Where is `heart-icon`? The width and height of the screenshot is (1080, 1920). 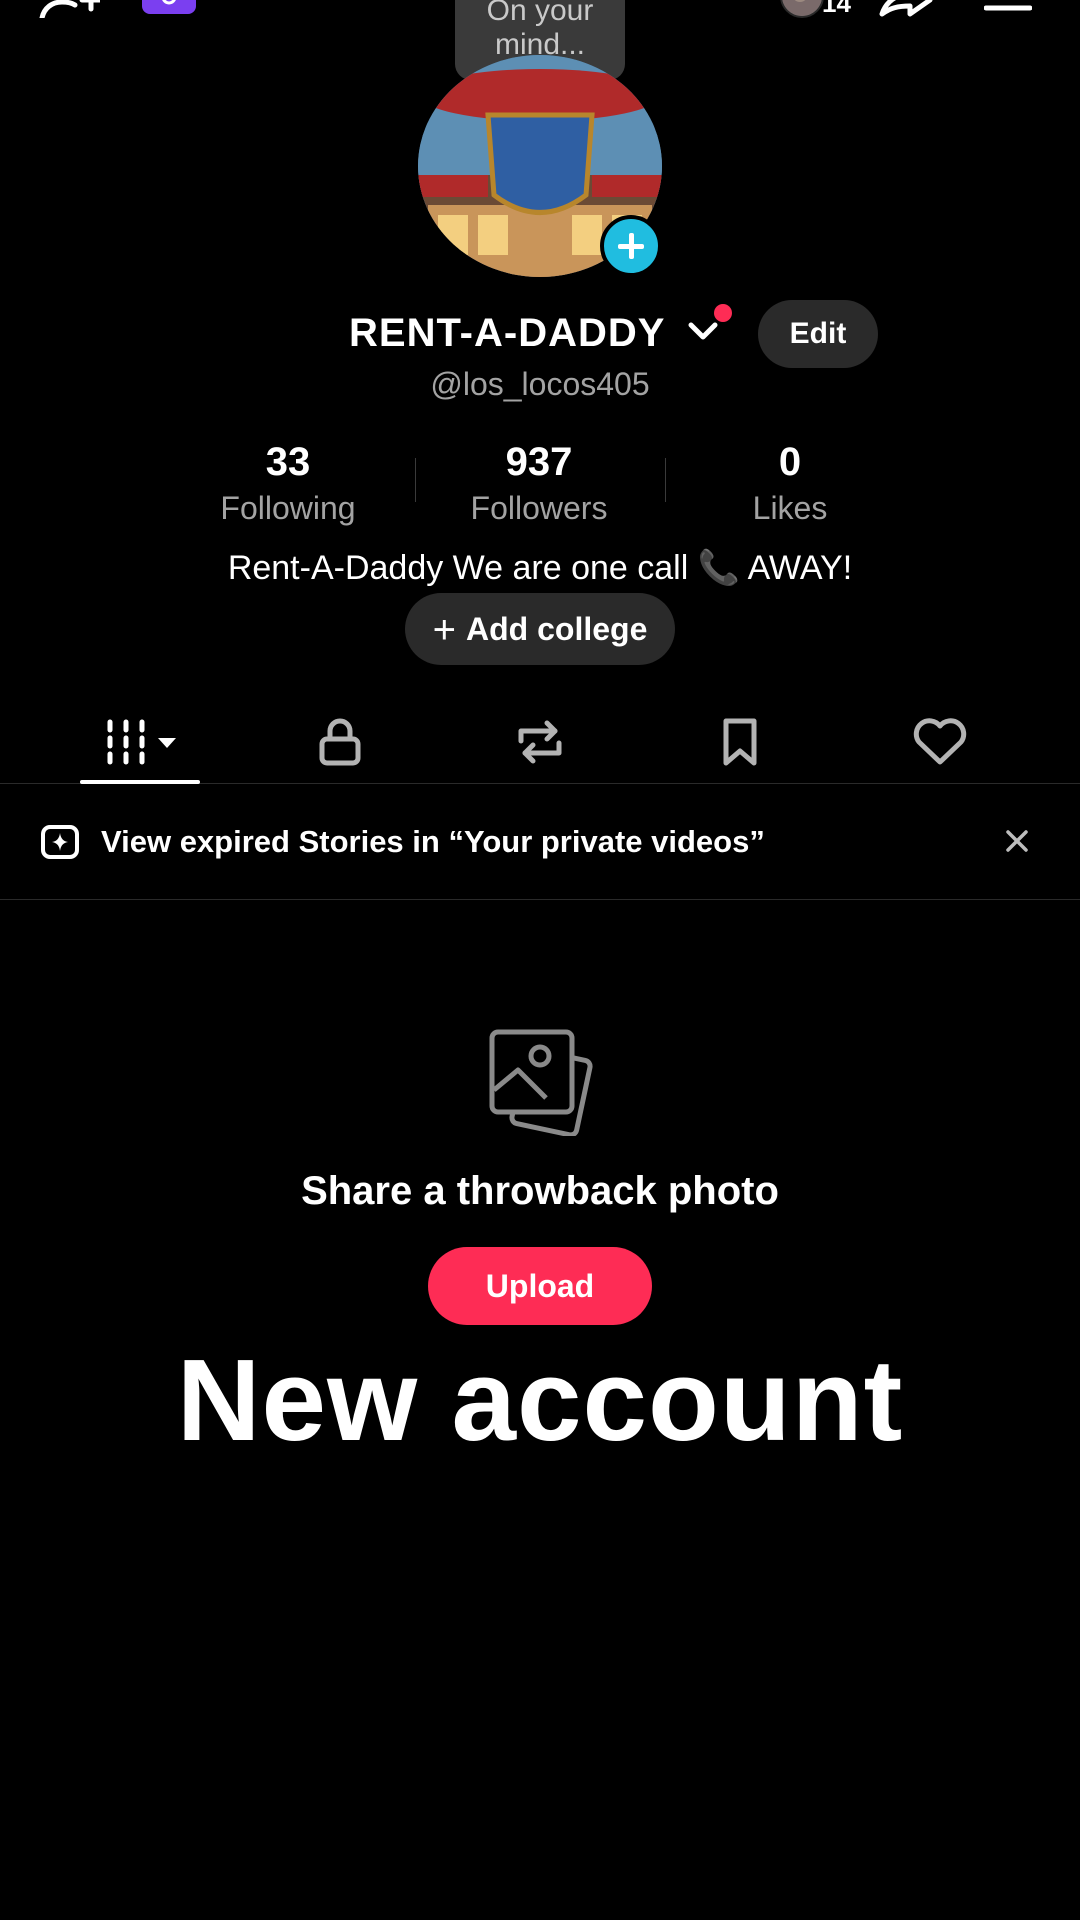 heart-icon is located at coordinates (940, 741).